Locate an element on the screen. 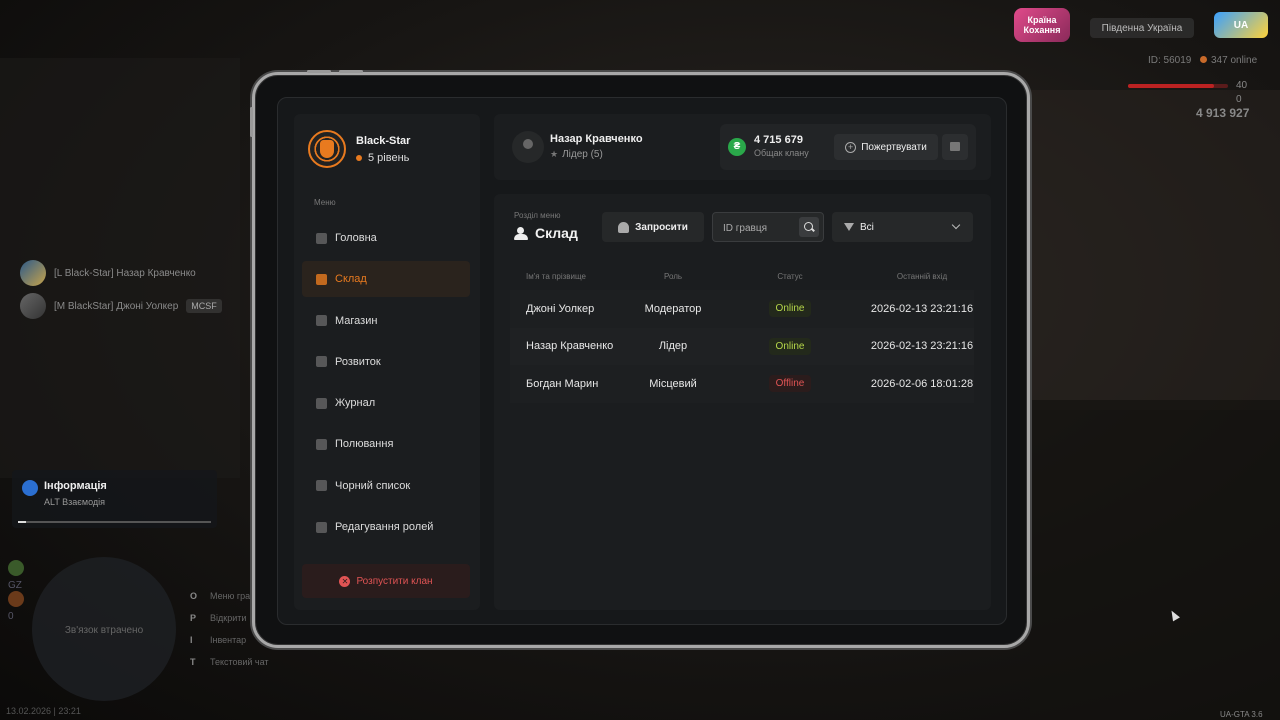 This screenshot has width=1280, height=720. sidebar-item-label: Чорний список is located at coordinates (373, 485).